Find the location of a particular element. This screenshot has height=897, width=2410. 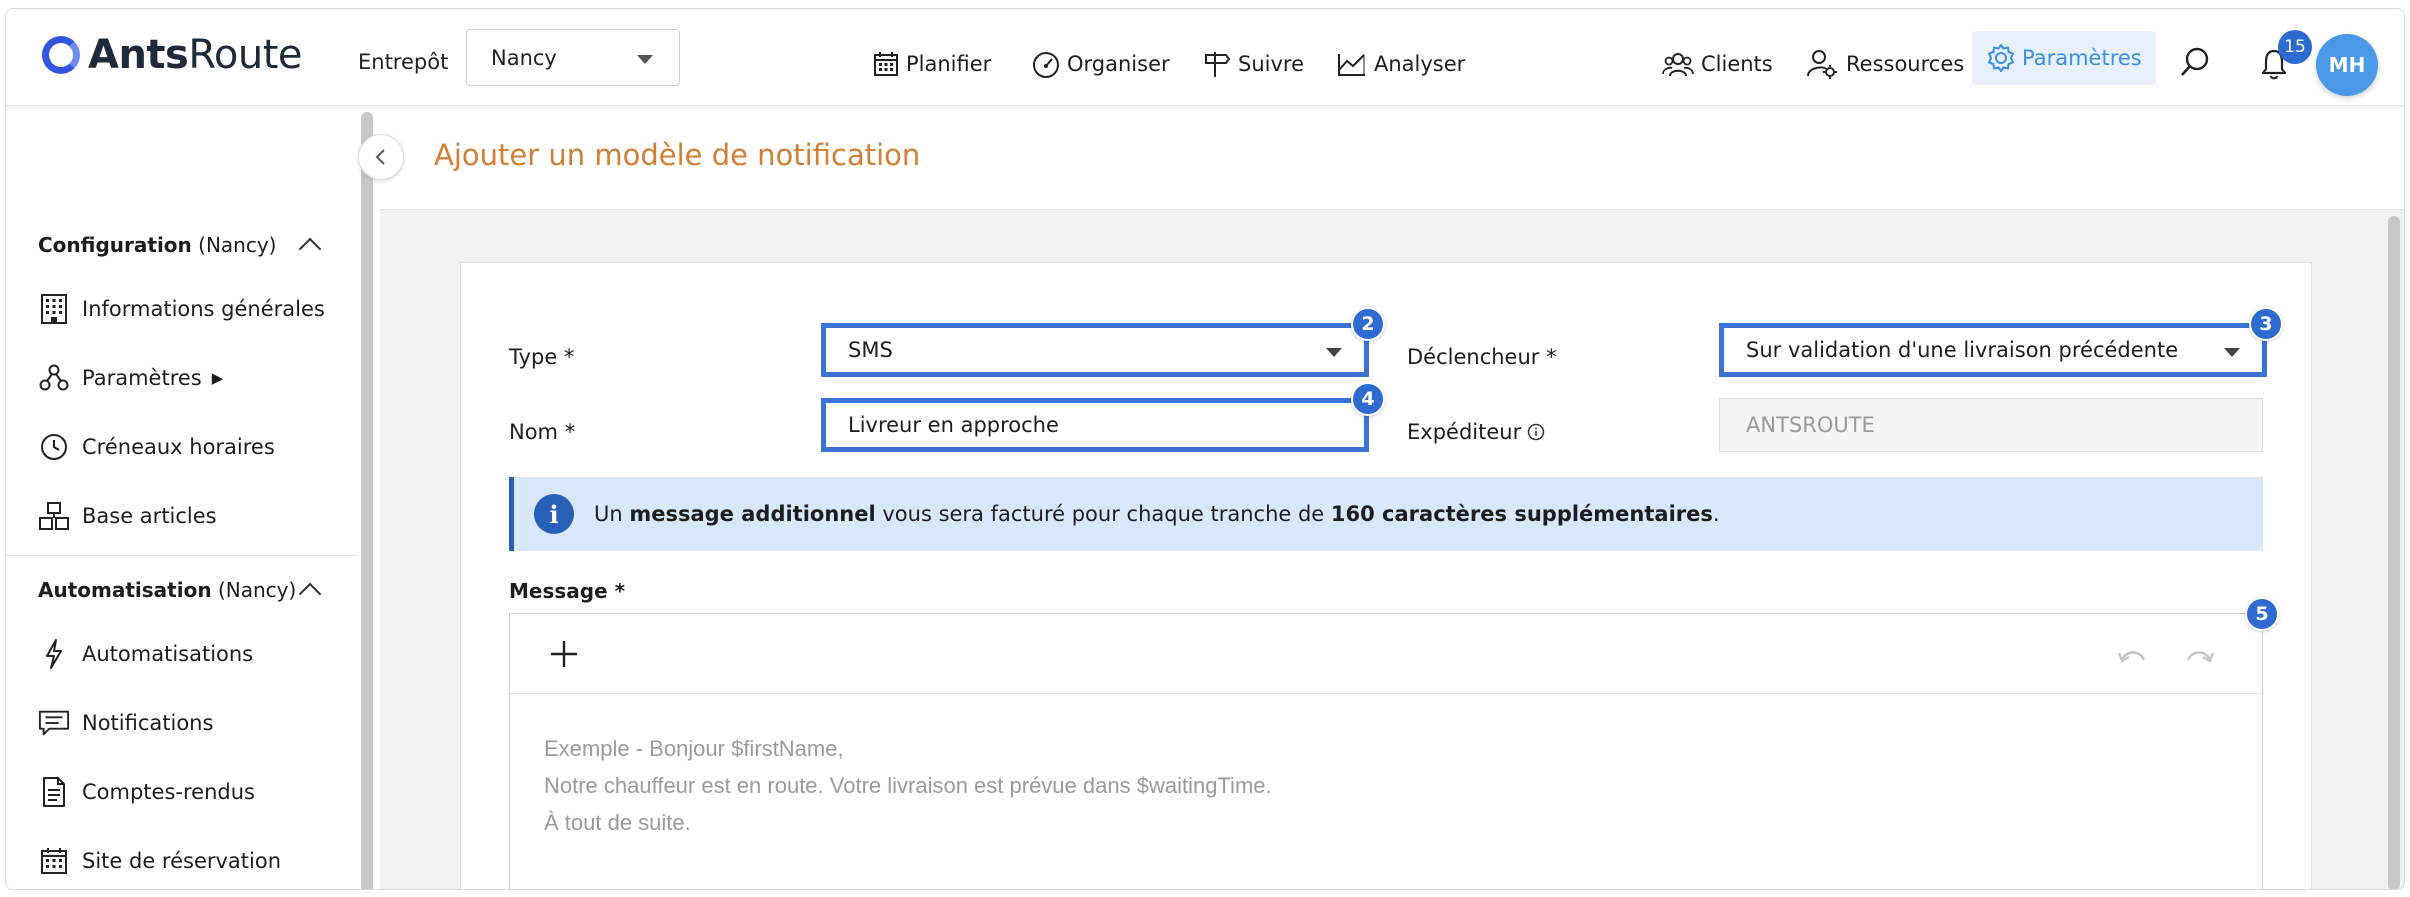

users-group-icon is located at coordinates (1678, 65).